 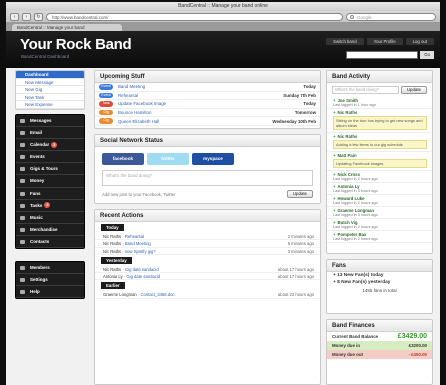 I want to click on list-item: Event Band Meeting Today, so click(x=207, y=87).